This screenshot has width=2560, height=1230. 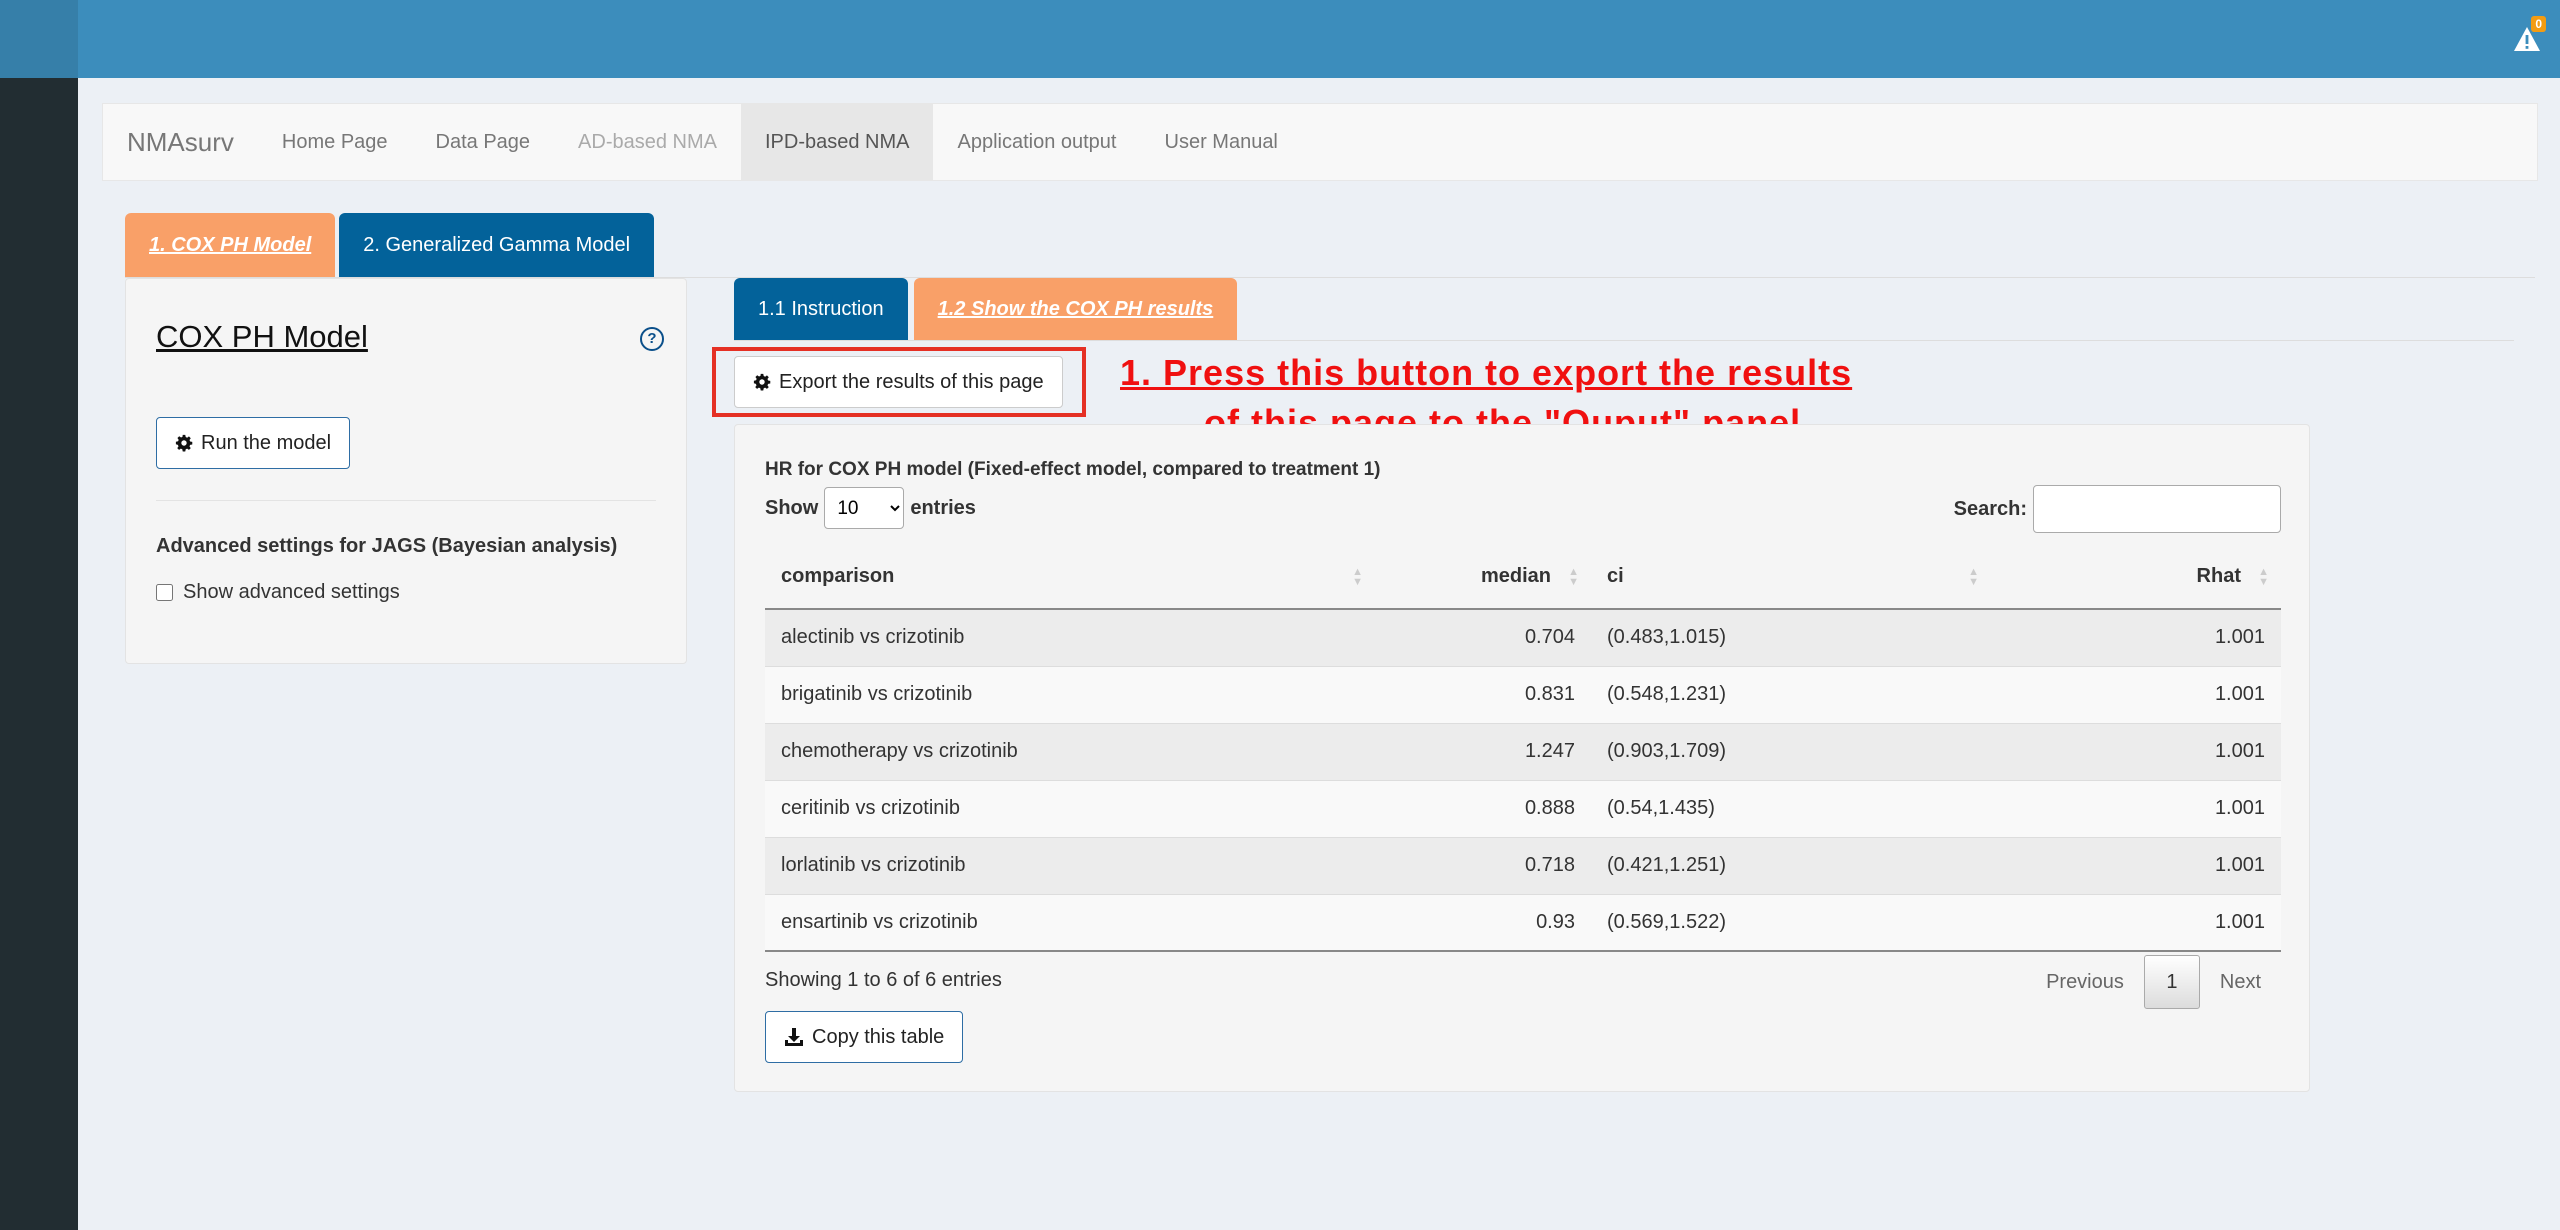 I want to click on app-brand: NMAsurv, so click(x=180, y=142).